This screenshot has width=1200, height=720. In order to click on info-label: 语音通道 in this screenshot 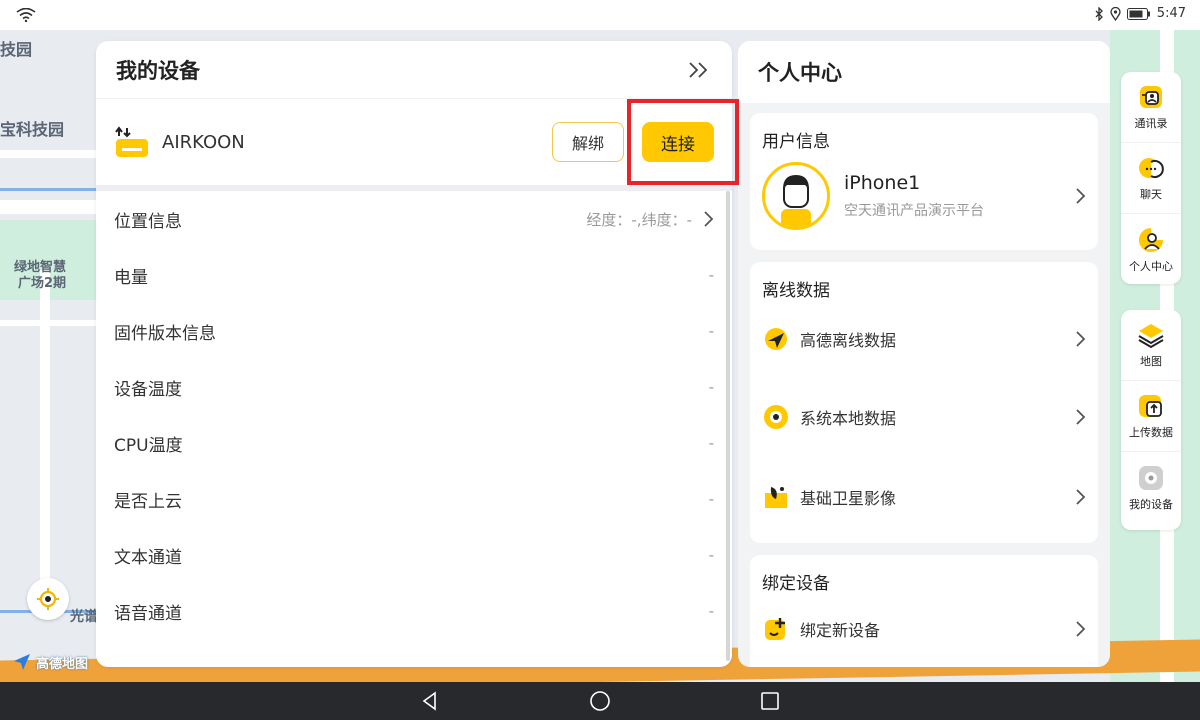, I will do `click(148, 613)`.